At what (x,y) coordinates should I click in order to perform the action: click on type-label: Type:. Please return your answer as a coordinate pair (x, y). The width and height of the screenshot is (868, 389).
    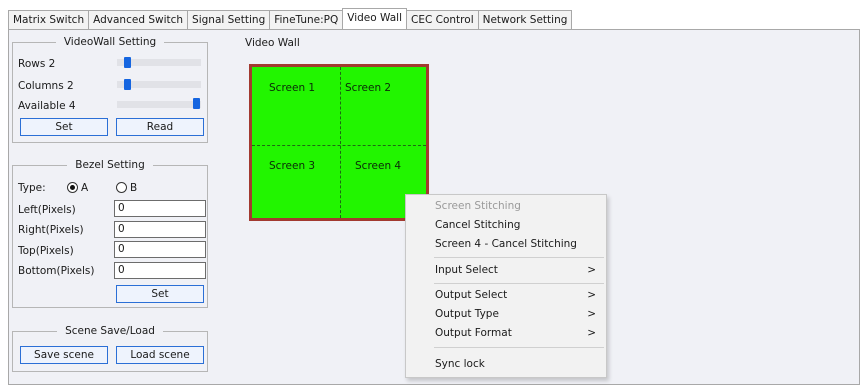
    Looking at the image, I should click on (32, 188).